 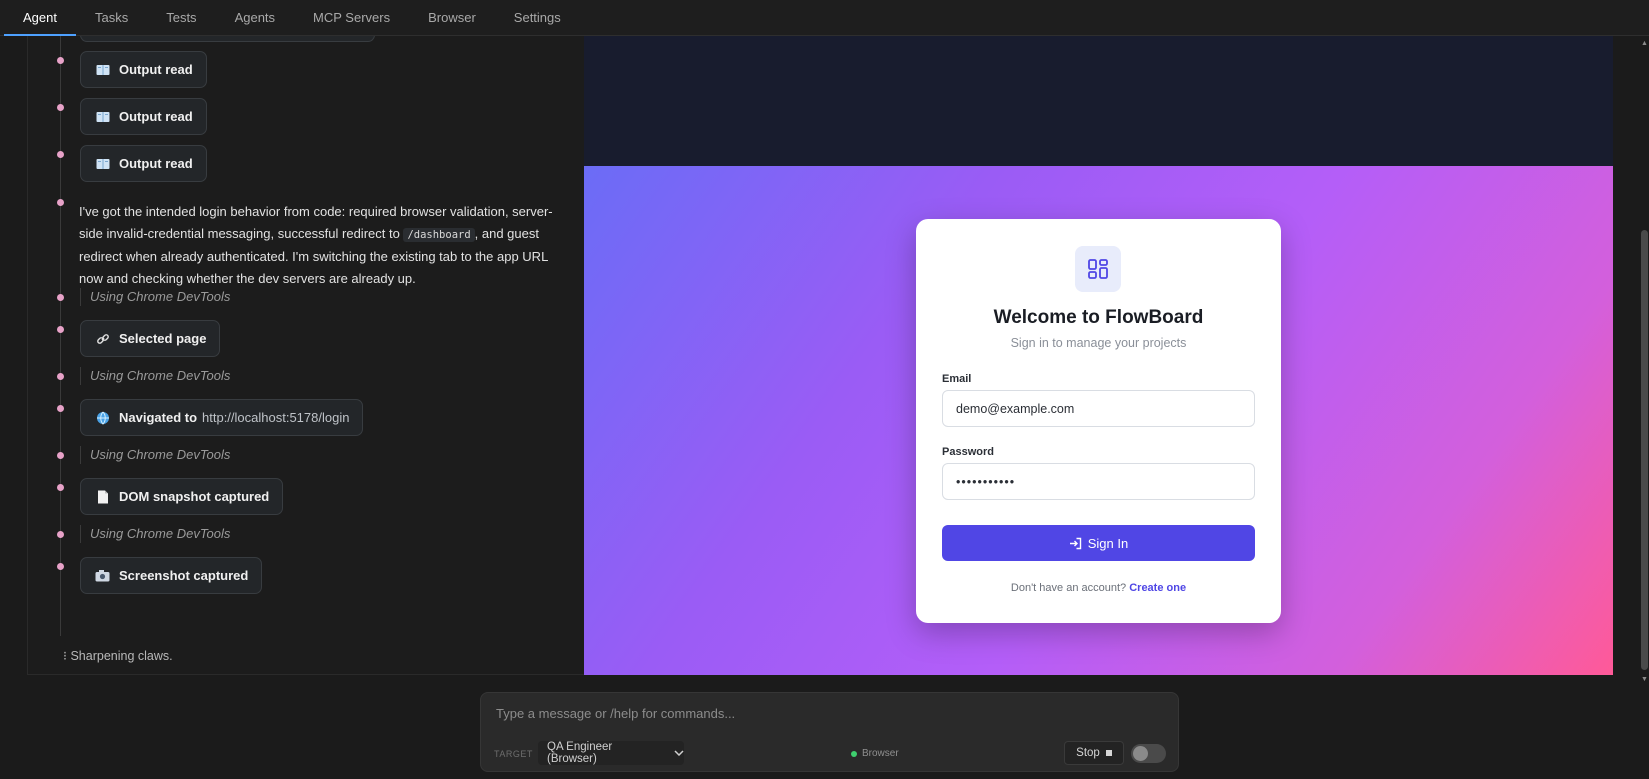 What do you see at coordinates (102, 575) in the screenshot?
I see `camera-icon` at bounding box center [102, 575].